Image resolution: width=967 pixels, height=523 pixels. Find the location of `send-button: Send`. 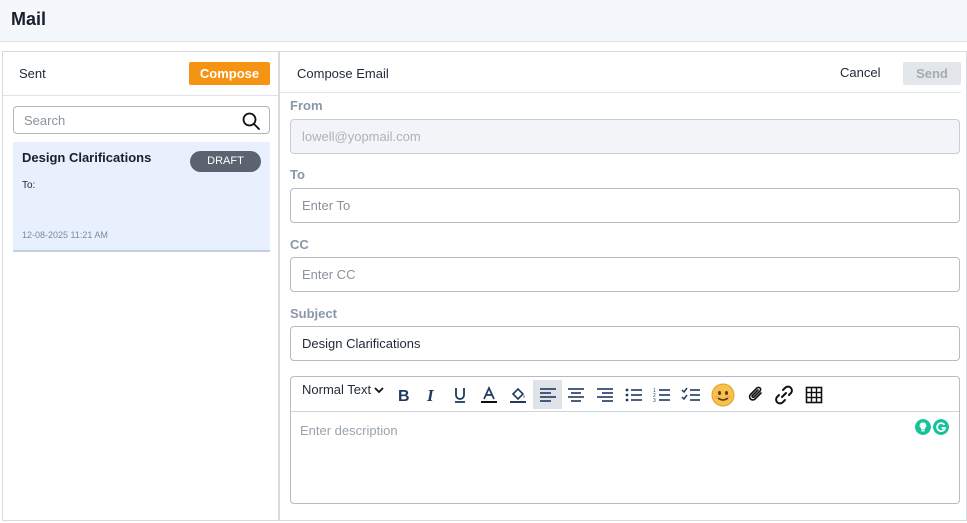

send-button: Send is located at coordinates (932, 73).